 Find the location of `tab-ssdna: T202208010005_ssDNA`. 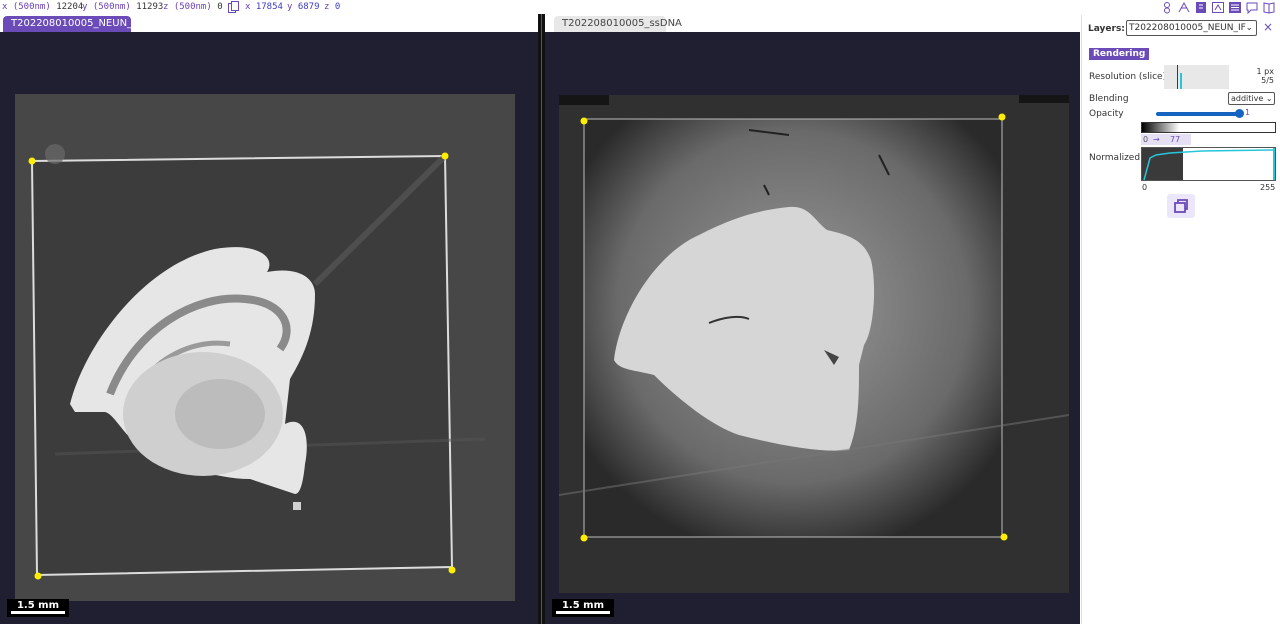

tab-ssdna: T202208010005_ssDNA is located at coordinates (618, 24).